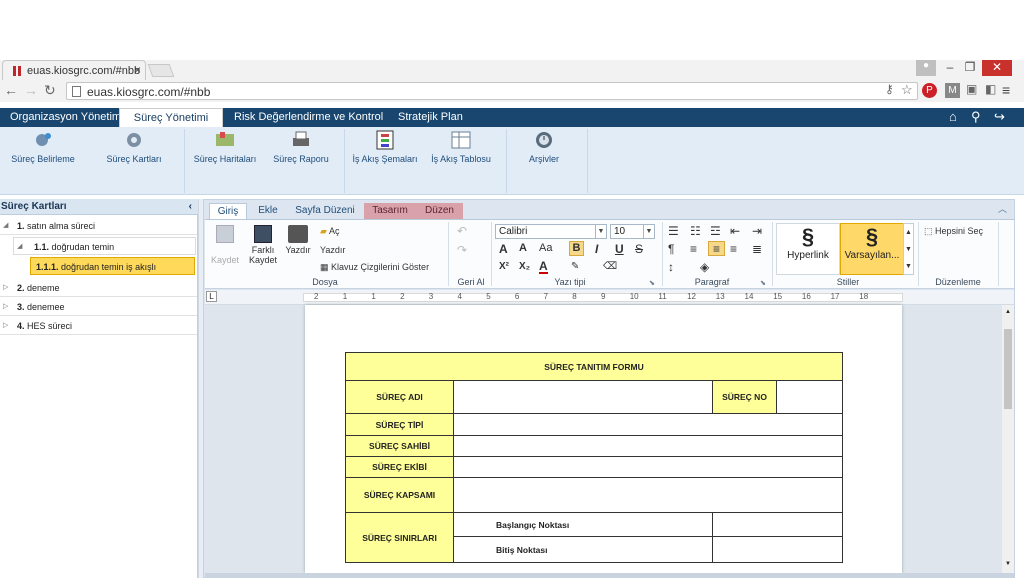 This screenshot has width=1024, height=578. I want to click on align-right-icon: ≡, so click(733, 249).